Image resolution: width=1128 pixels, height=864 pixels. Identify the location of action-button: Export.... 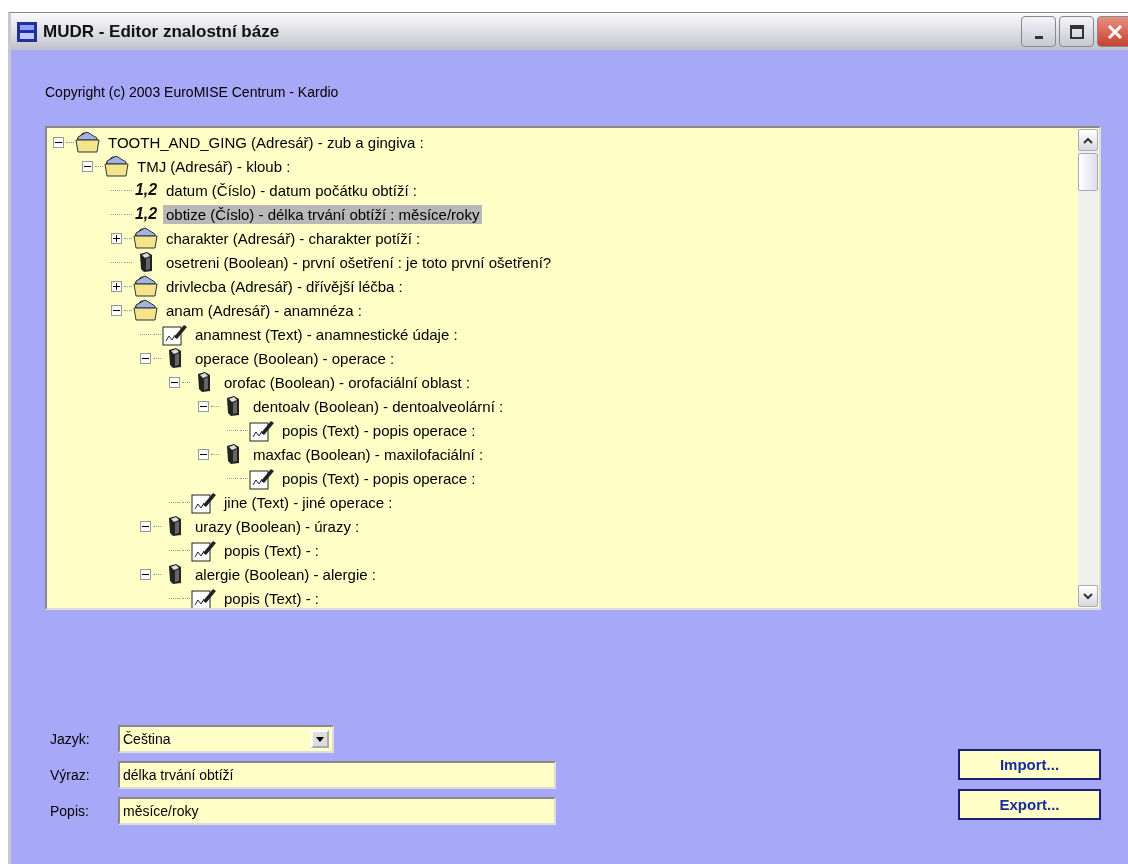
(1029, 804).